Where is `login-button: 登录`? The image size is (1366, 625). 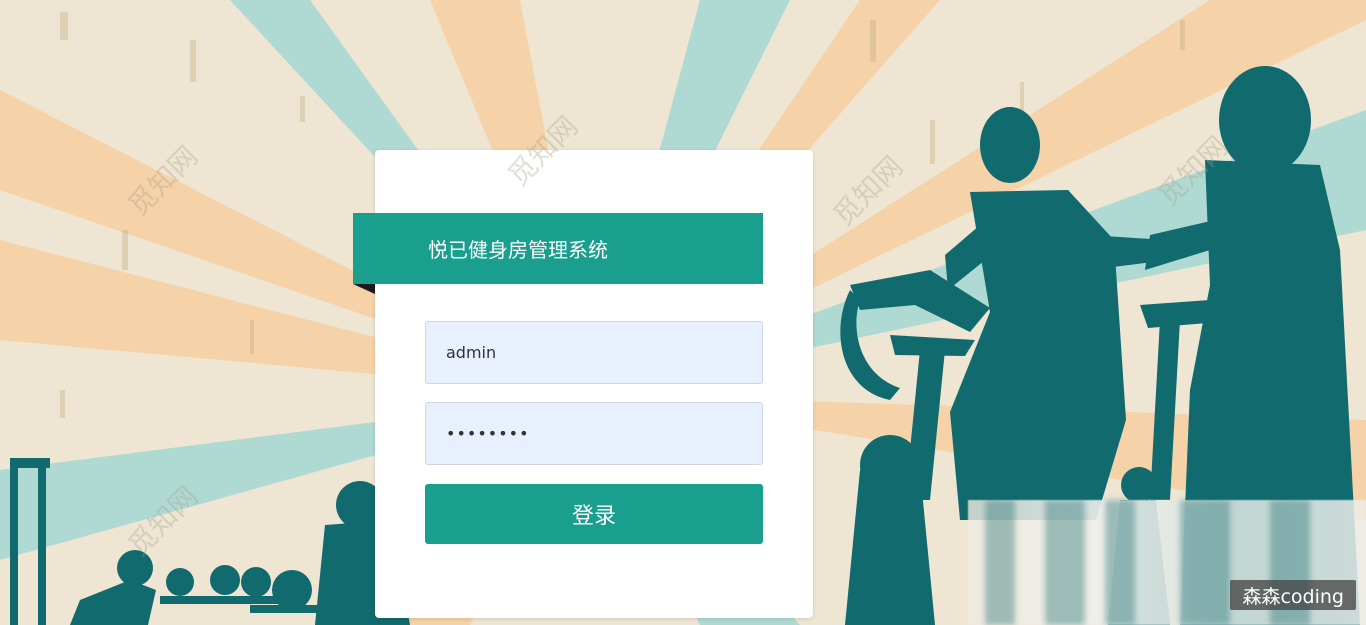
login-button: 登录 is located at coordinates (594, 514).